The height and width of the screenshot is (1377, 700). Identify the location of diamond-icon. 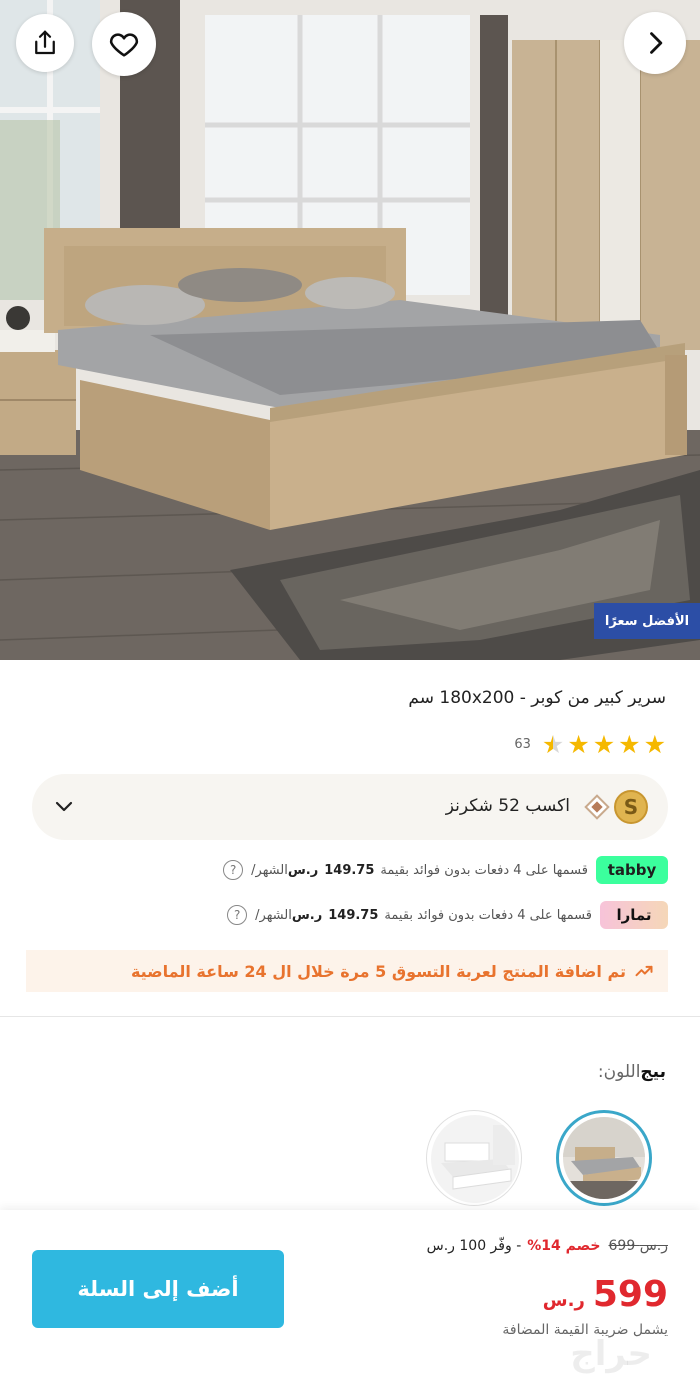
(597, 807).